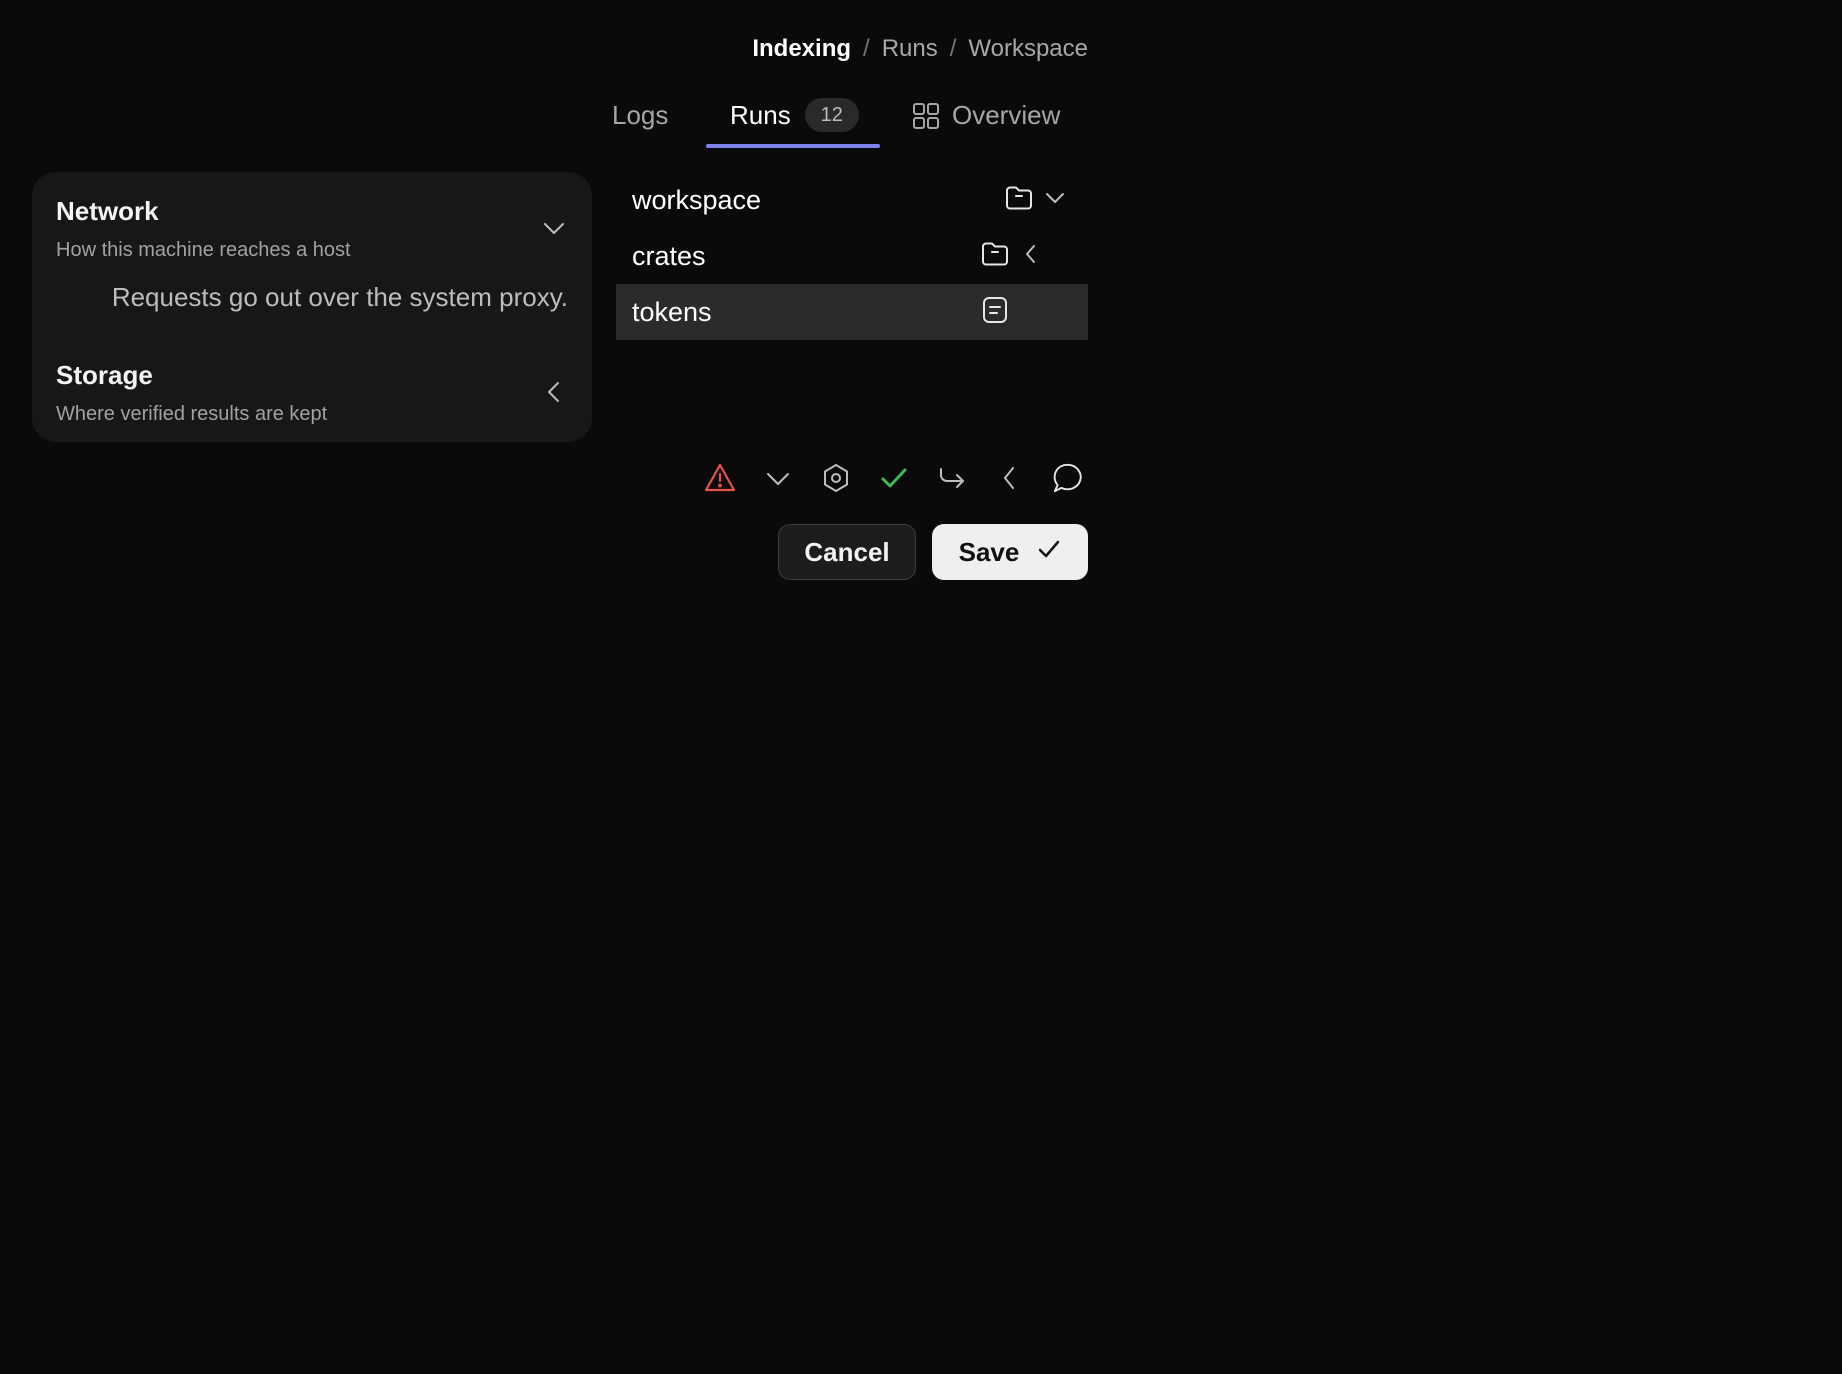 The width and height of the screenshot is (1842, 1374). I want to click on breadcrumb-item-workspace: Workspace, so click(1028, 49).